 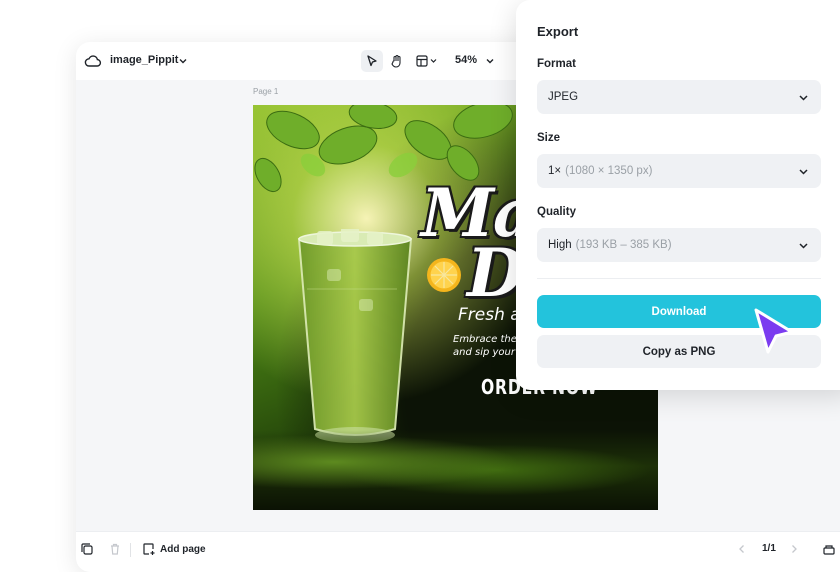 What do you see at coordinates (560, 245) in the screenshot?
I see `quality-value: High` at bounding box center [560, 245].